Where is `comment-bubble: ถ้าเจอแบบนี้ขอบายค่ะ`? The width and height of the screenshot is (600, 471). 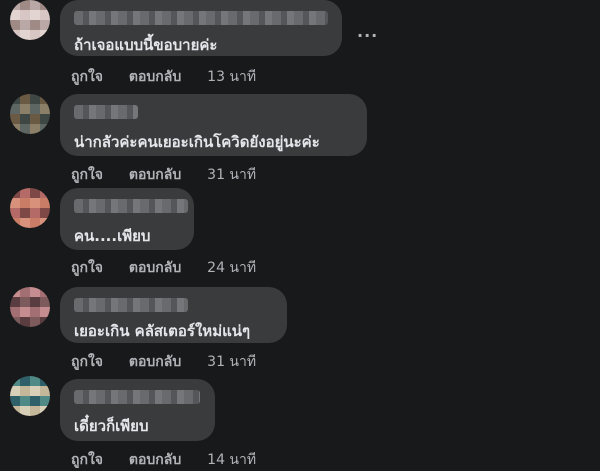 comment-bubble: ถ้าเจอแบบนี้ขอบายค่ะ is located at coordinates (201, 28).